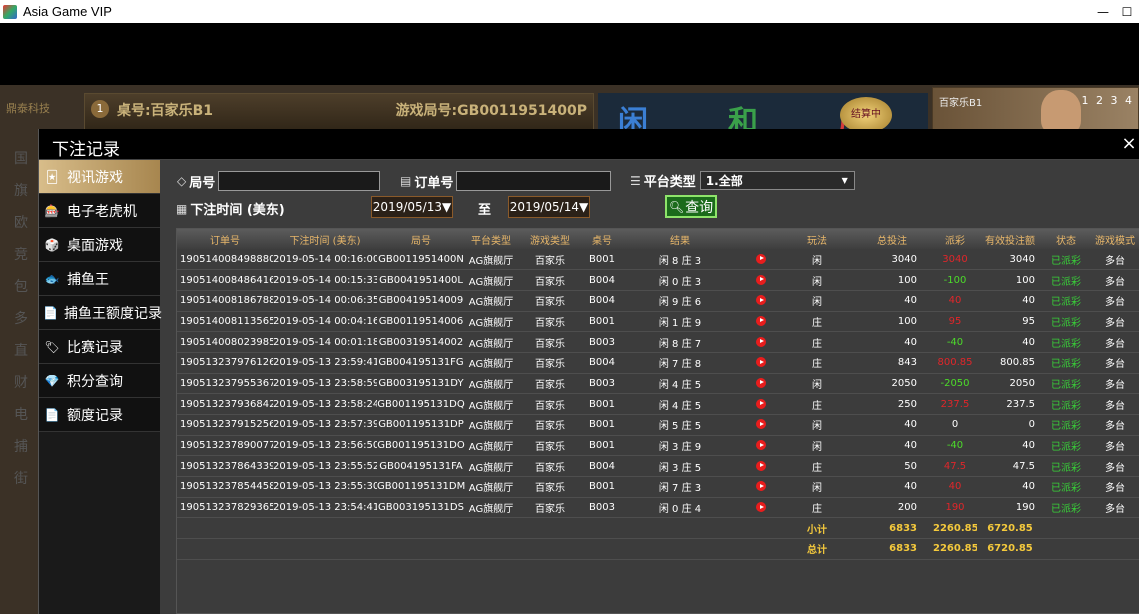 This screenshot has width=1139, height=614. Describe the element at coordinates (534, 181) in the screenshot. I see `order-input` at that location.